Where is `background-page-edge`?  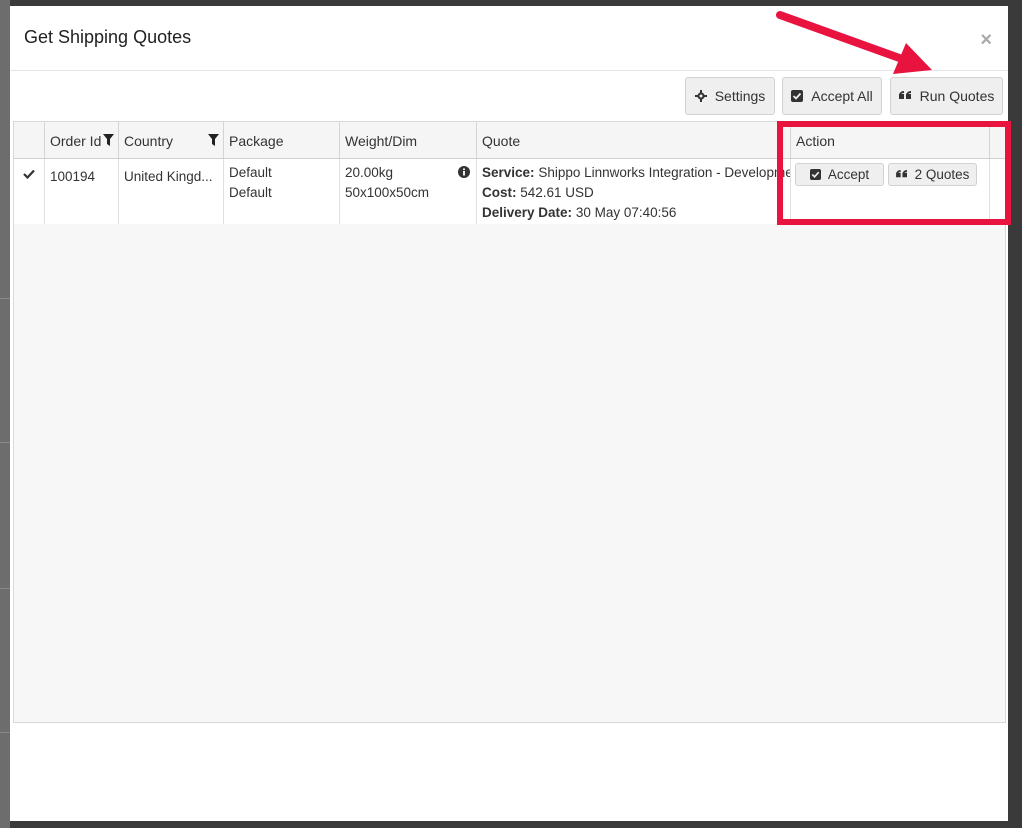
background-page-edge is located at coordinates (5, 414).